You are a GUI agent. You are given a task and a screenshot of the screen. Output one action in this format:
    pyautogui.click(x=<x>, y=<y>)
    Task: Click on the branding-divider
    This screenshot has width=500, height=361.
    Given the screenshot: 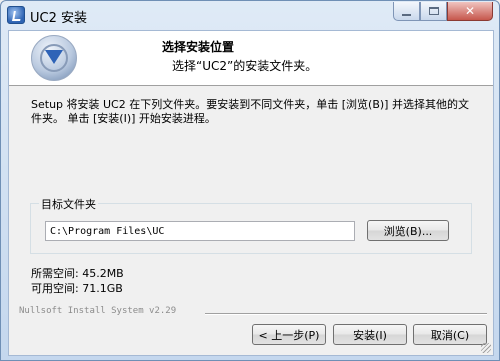 What is the action you would take?
    pyautogui.click(x=346, y=314)
    